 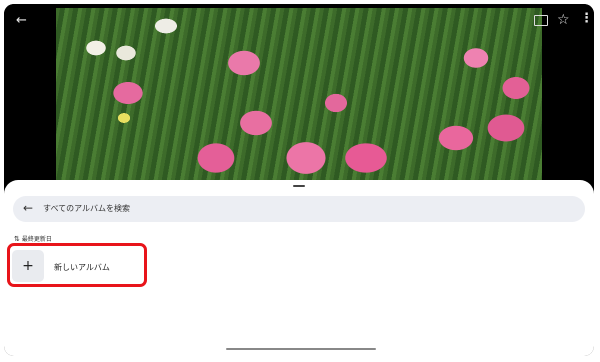 What do you see at coordinates (586, 19) in the screenshot?
I see `more-vert-icon: ⋮` at bounding box center [586, 19].